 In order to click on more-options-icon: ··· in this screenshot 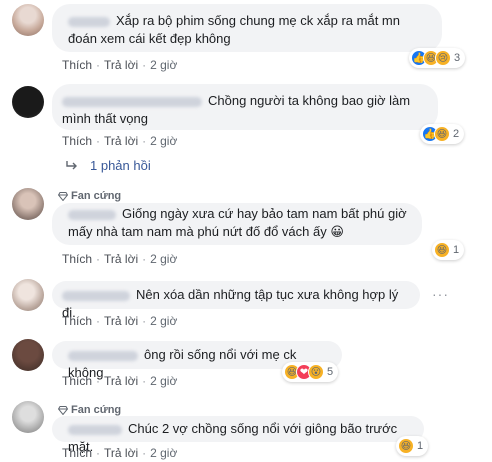, I will do `click(440, 294)`.